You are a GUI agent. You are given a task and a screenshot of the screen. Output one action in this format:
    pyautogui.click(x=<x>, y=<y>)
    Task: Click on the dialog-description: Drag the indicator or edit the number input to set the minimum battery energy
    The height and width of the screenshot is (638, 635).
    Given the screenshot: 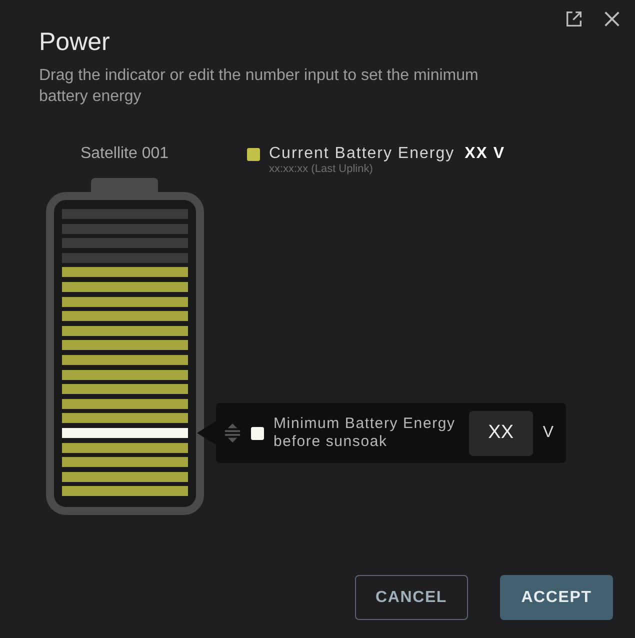 What is the action you would take?
    pyautogui.click(x=259, y=86)
    